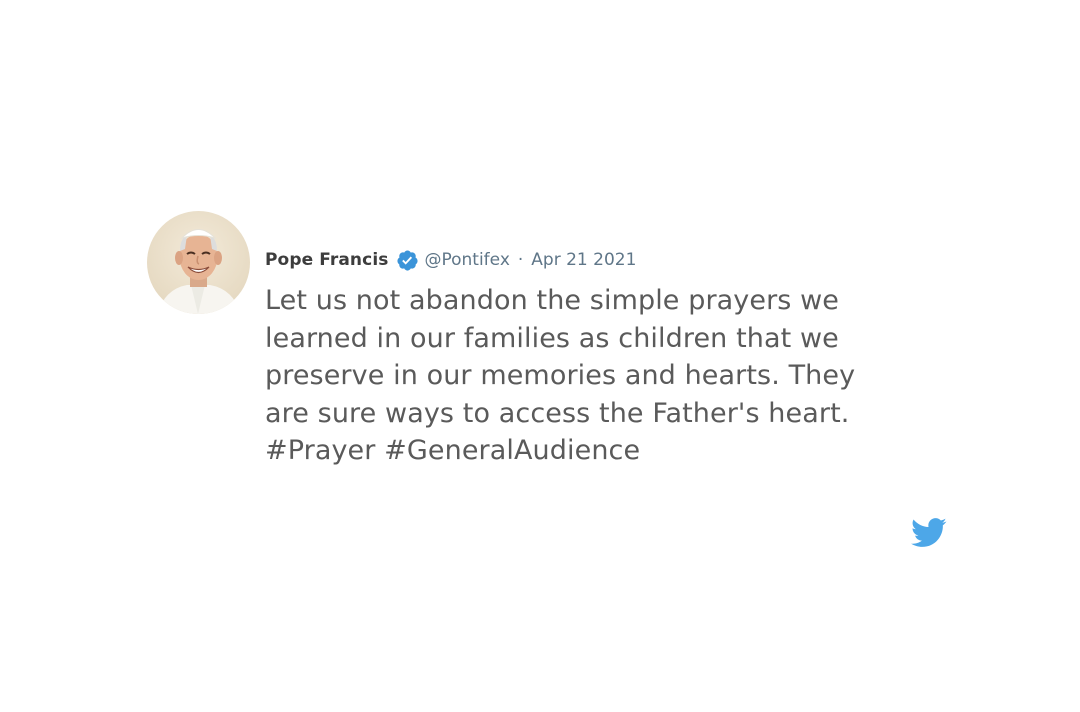 This screenshot has height=712, width=1080. I want to click on author-handle: @Pontifex, so click(466, 260).